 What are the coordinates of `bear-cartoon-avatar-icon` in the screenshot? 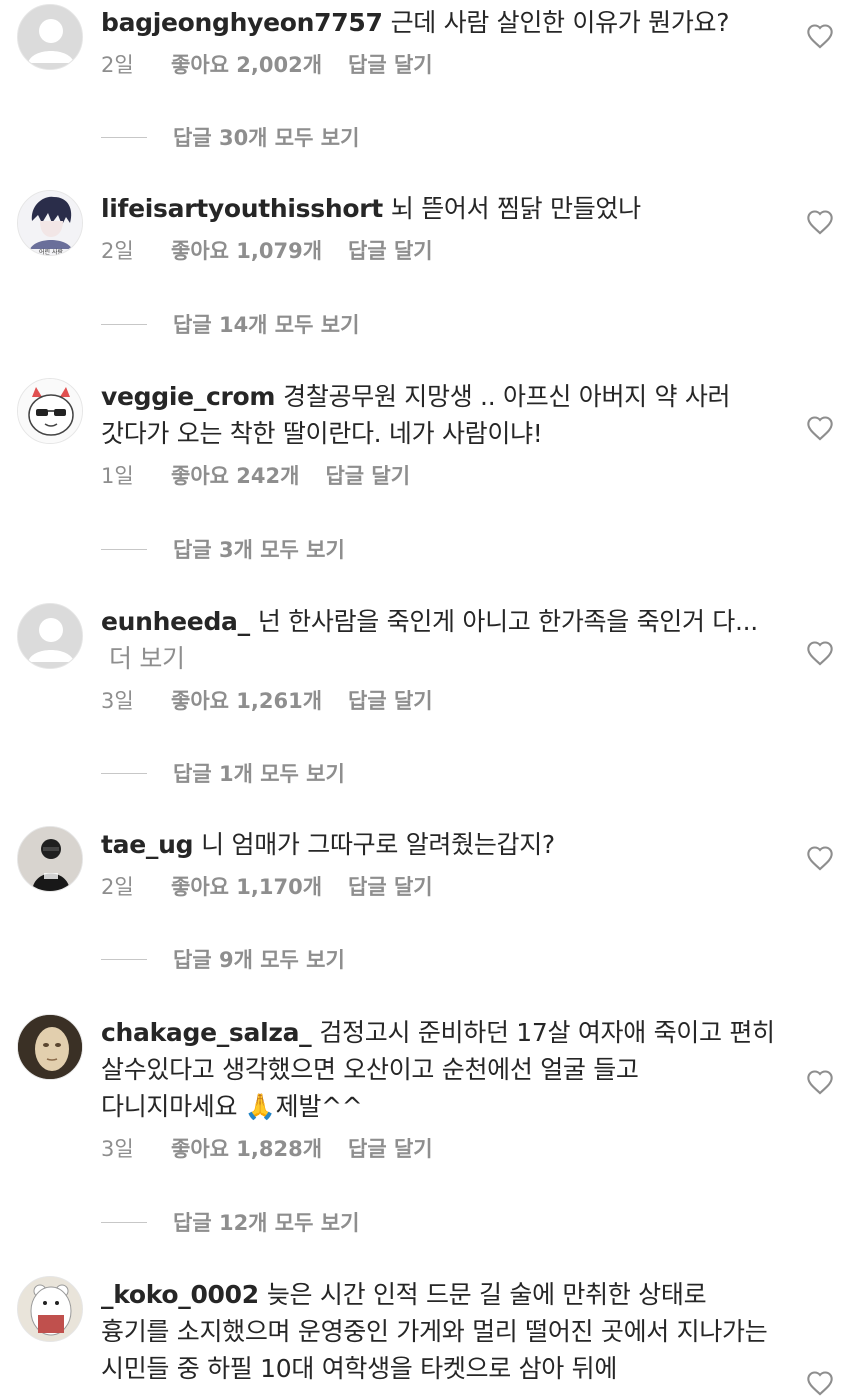 It's located at (50, 1309).